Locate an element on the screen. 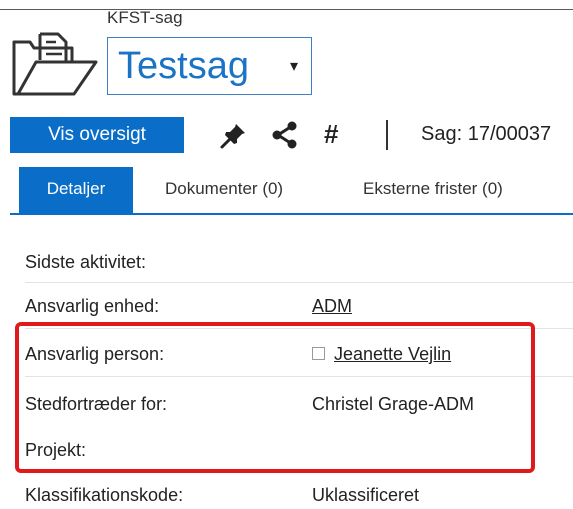 This screenshot has height=509, width=573. field-label: Stedfortræder for: is located at coordinates (96, 404).